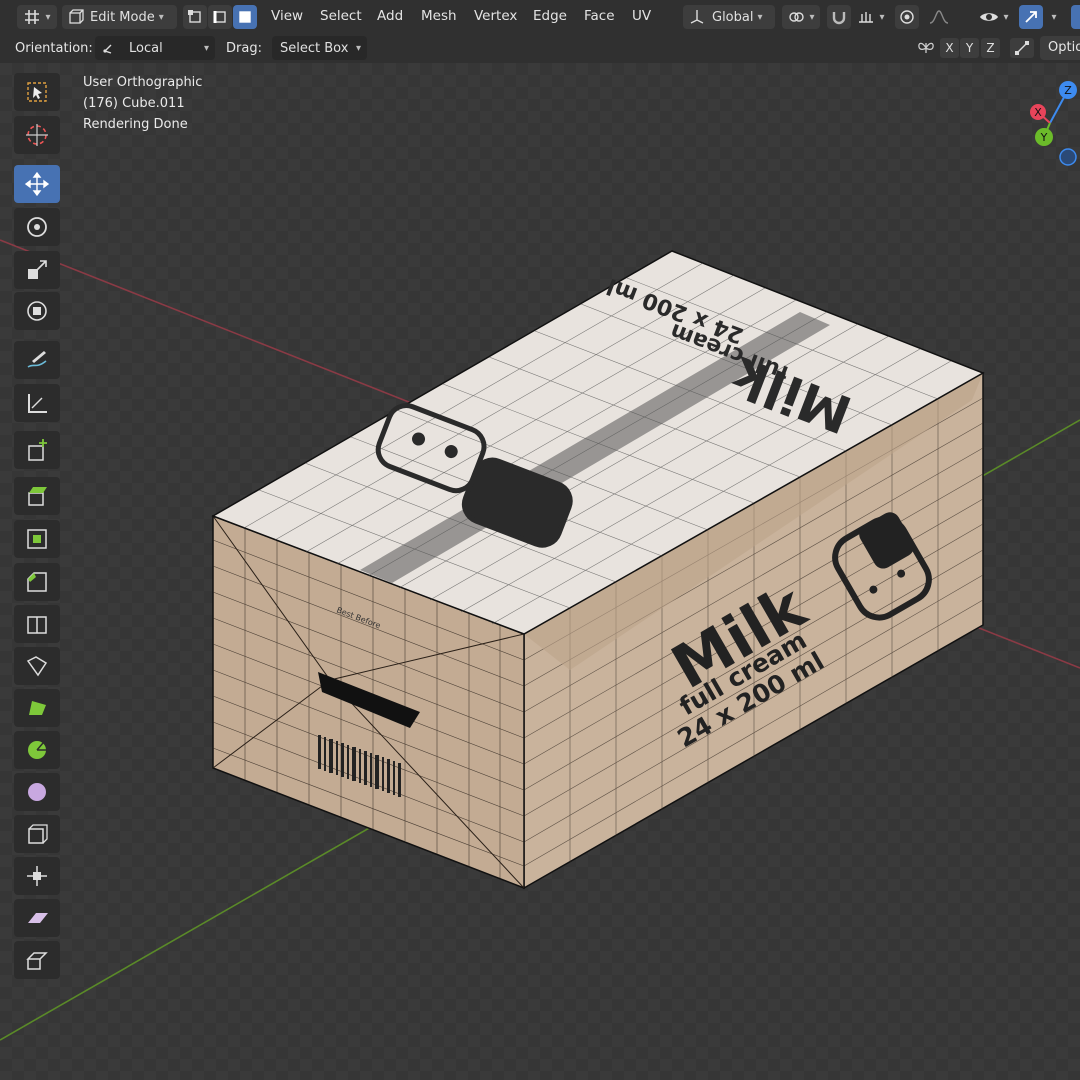  I want to click on gizmo-neg-z-axis, so click(1068, 157).